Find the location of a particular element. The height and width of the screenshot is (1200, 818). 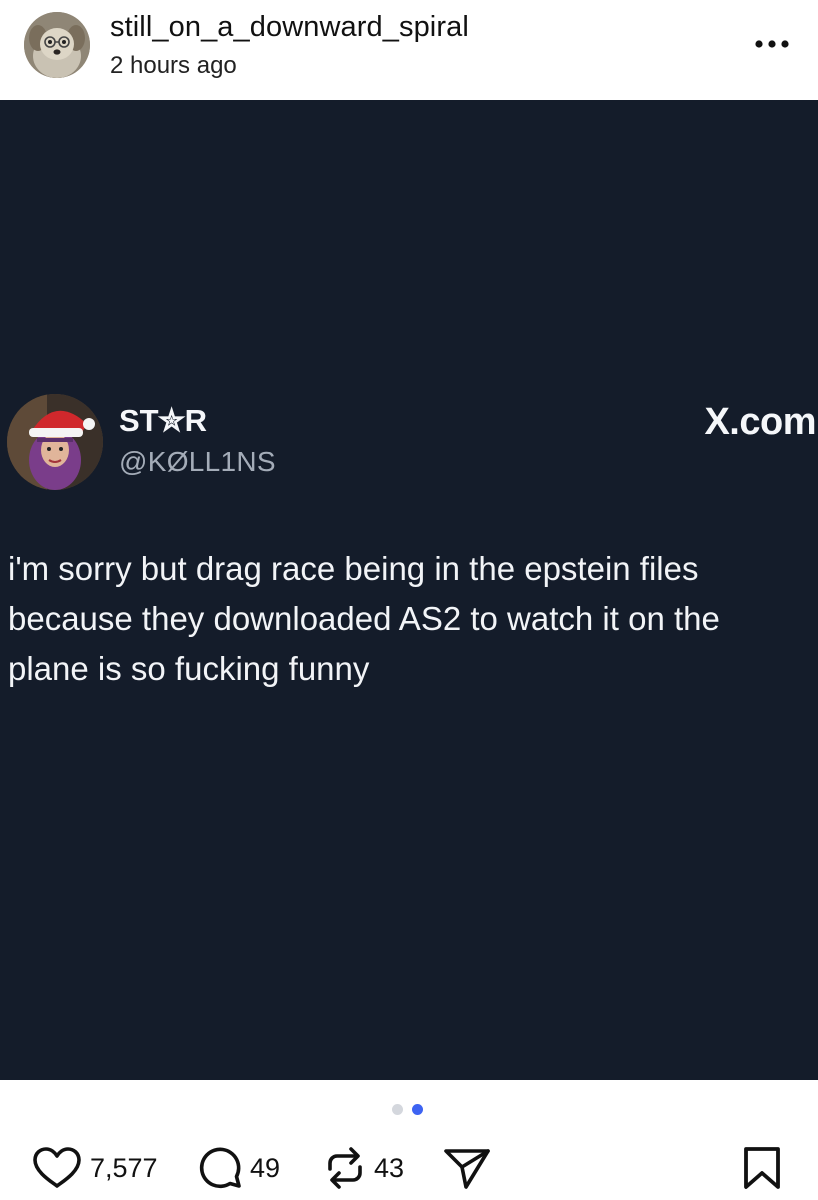

comment-button: 49 is located at coordinates (238, 1168).